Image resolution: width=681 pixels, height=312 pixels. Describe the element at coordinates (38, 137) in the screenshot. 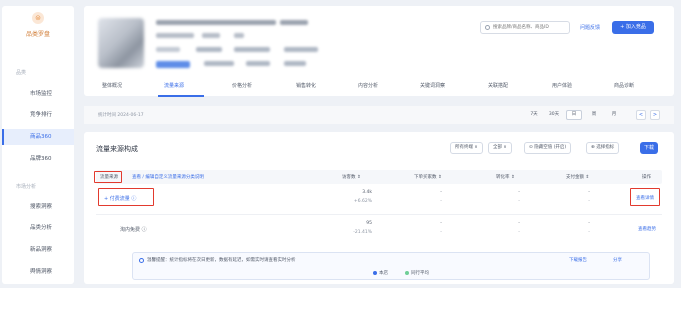

I see `sidebar-item-product-360: 商品360` at that location.